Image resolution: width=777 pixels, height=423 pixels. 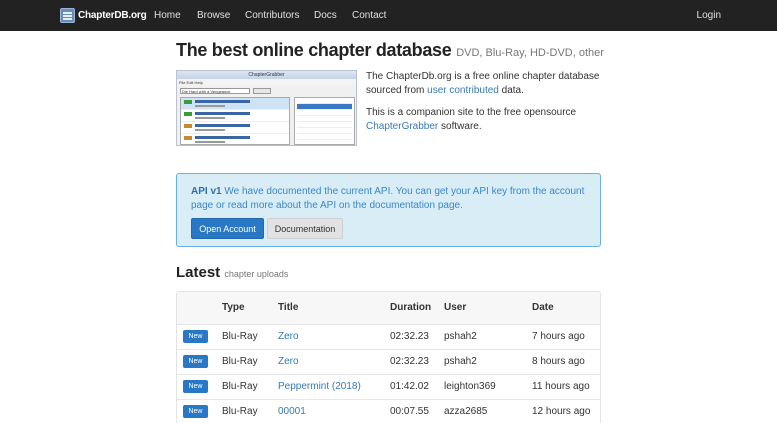 I want to click on screenshot-search-button, so click(x=262, y=90).